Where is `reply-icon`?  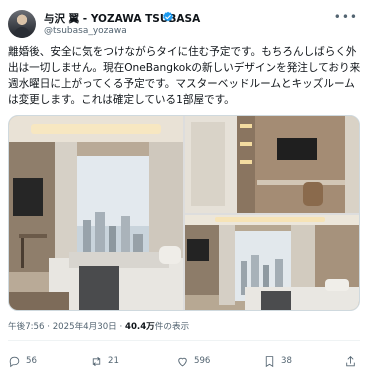 reply-icon is located at coordinates (14, 361).